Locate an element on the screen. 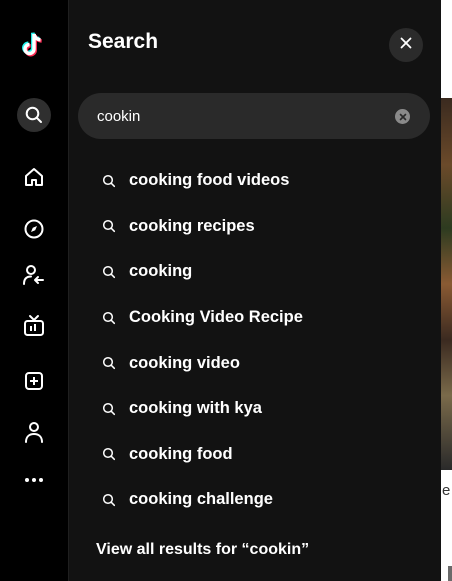 This screenshot has height=581, width=452. nav-explore is located at coordinates (34, 229).